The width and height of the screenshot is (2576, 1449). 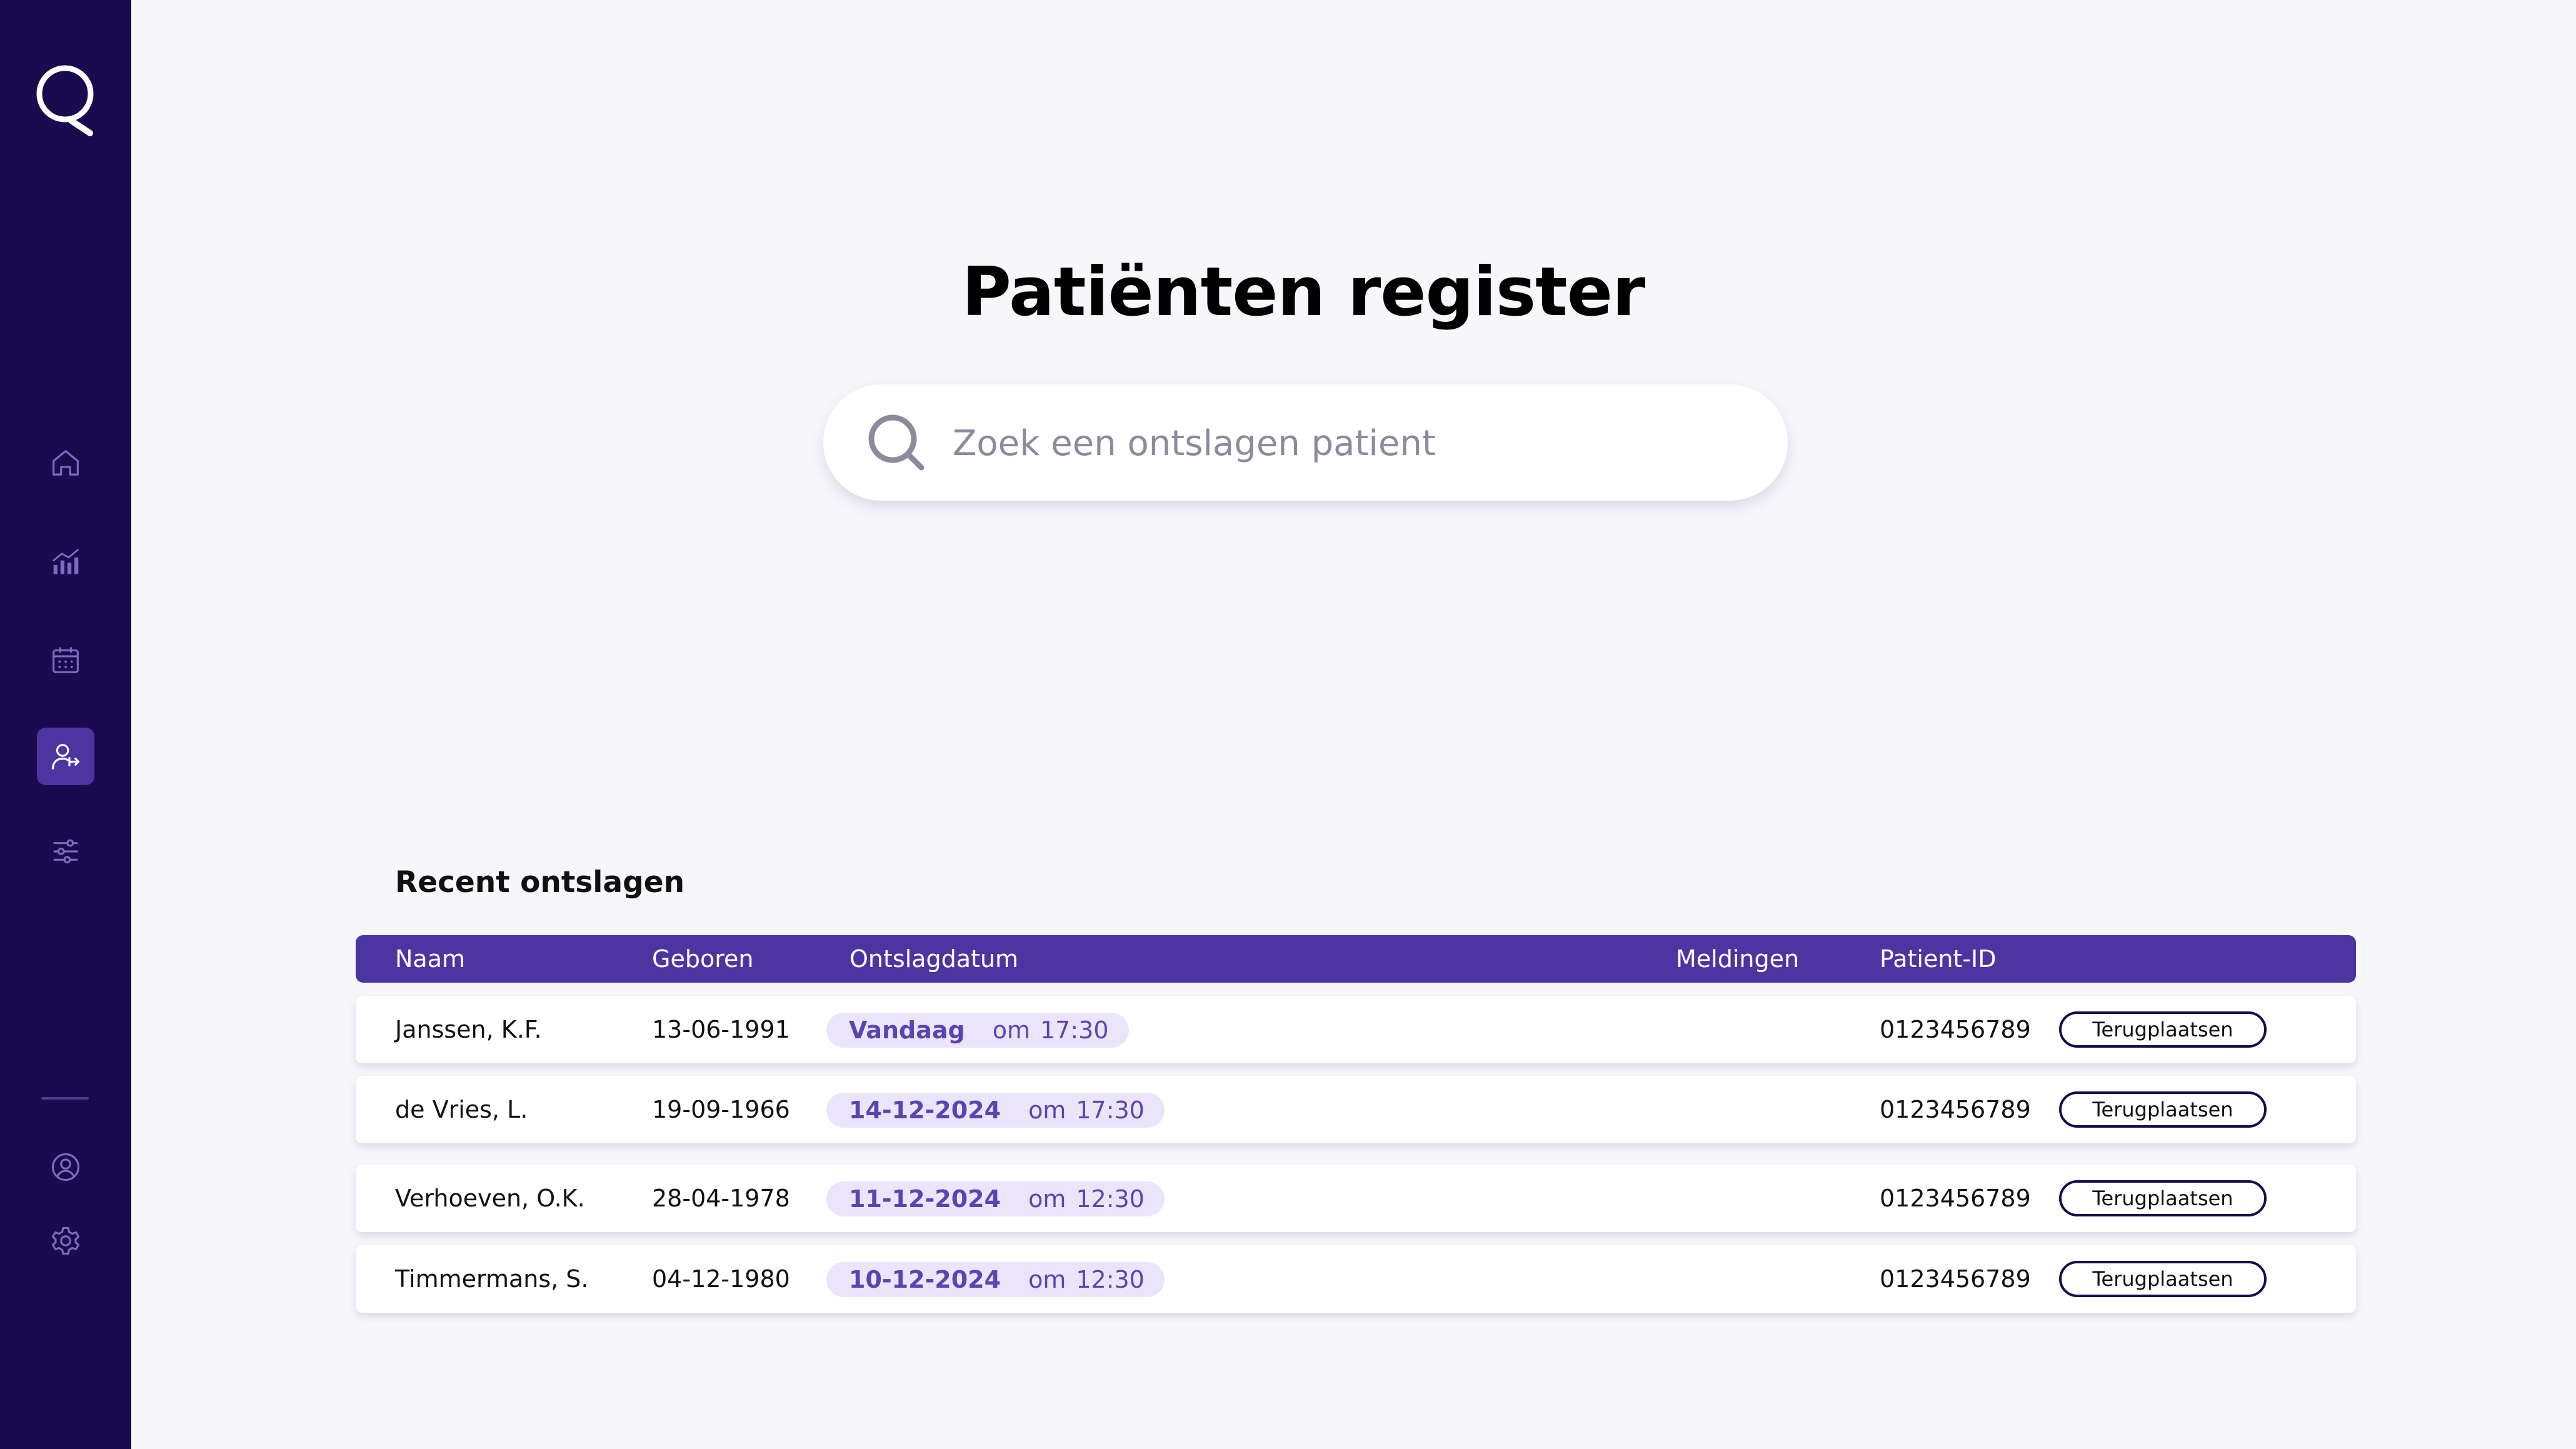 I want to click on account-icon, so click(x=65, y=1167).